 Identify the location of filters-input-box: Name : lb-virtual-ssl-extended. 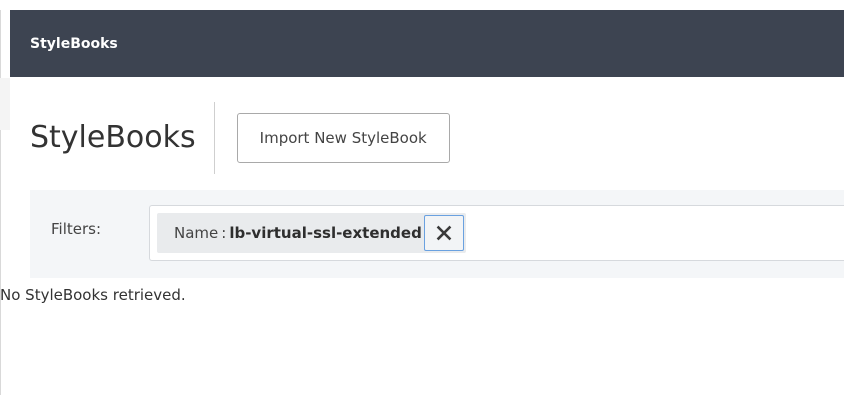
(496, 233).